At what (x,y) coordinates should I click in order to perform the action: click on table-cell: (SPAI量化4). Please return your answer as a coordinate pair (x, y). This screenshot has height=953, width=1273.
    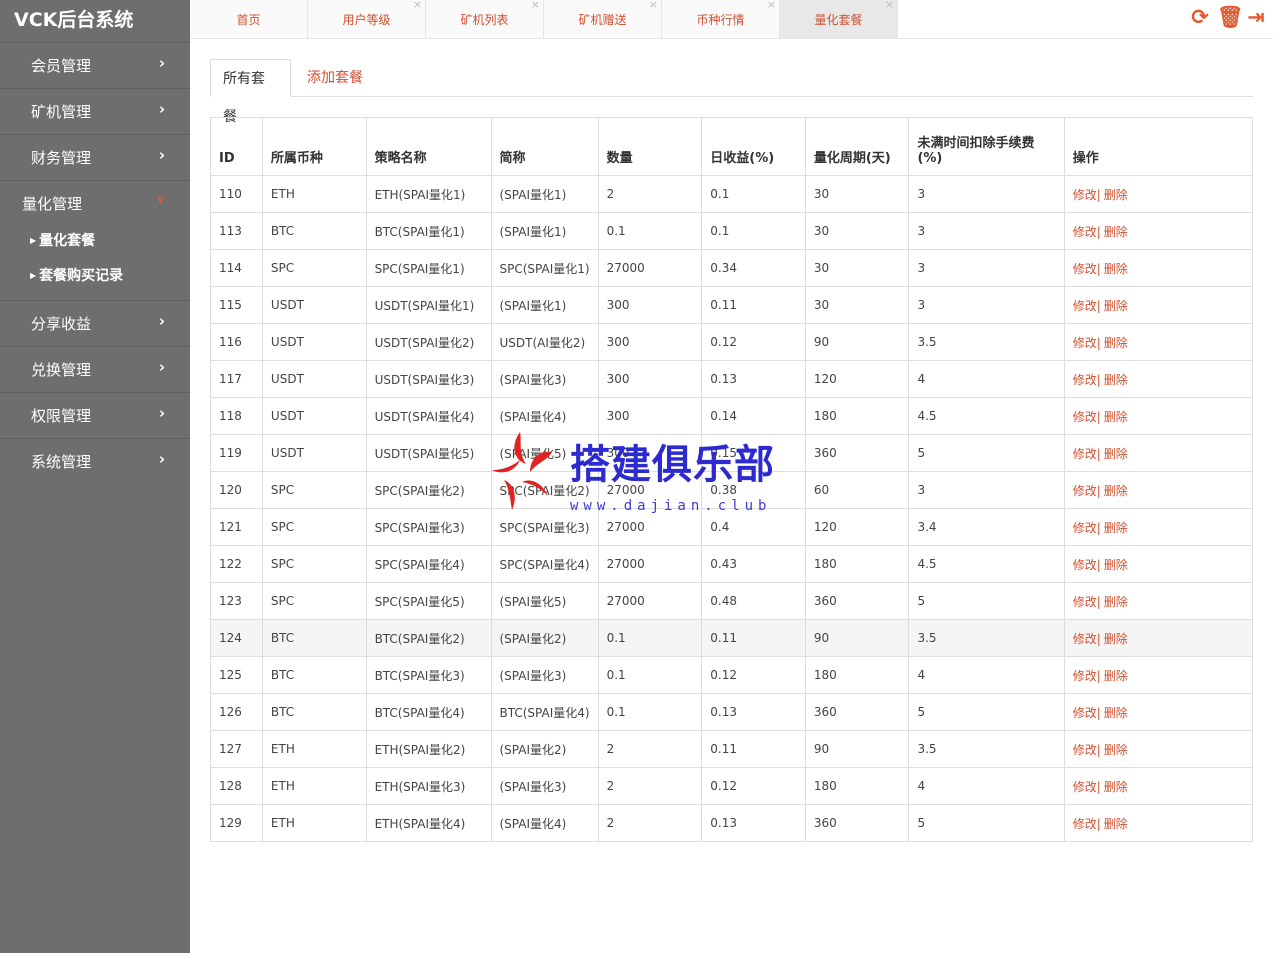
    Looking at the image, I should click on (545, 416).